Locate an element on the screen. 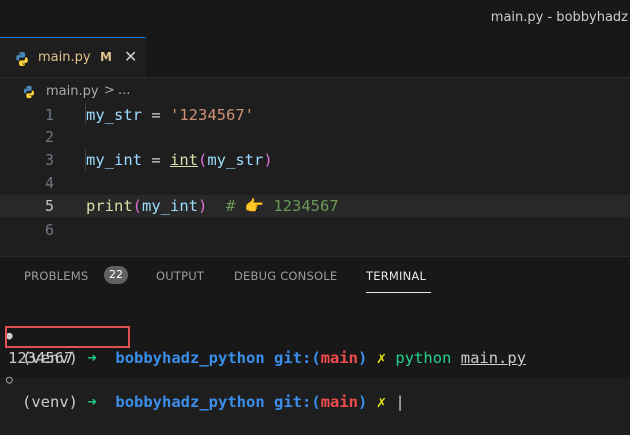  chevron-right-icon: > is located at coordinates (109, 90).